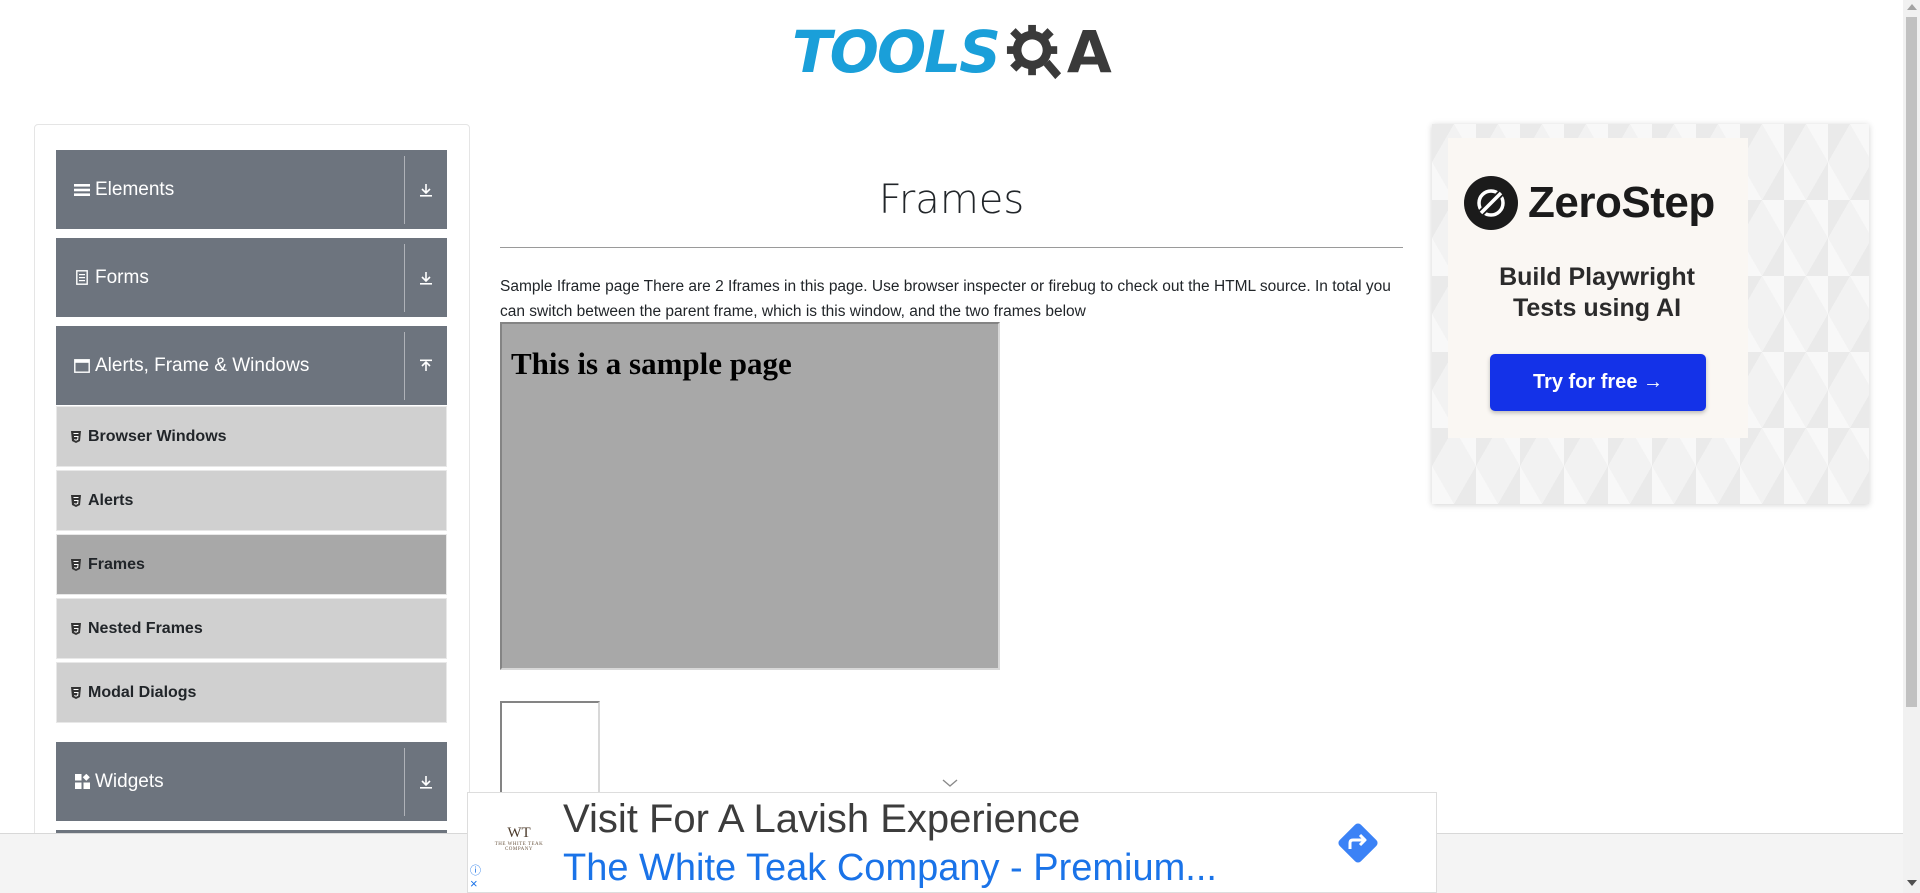 The height and width of the screenshot is (893, 1920). Describe the element at coordinates (251, 628) in the screenshot. I see `sidebar-item-nested-frames: Nested Frames` at that location.